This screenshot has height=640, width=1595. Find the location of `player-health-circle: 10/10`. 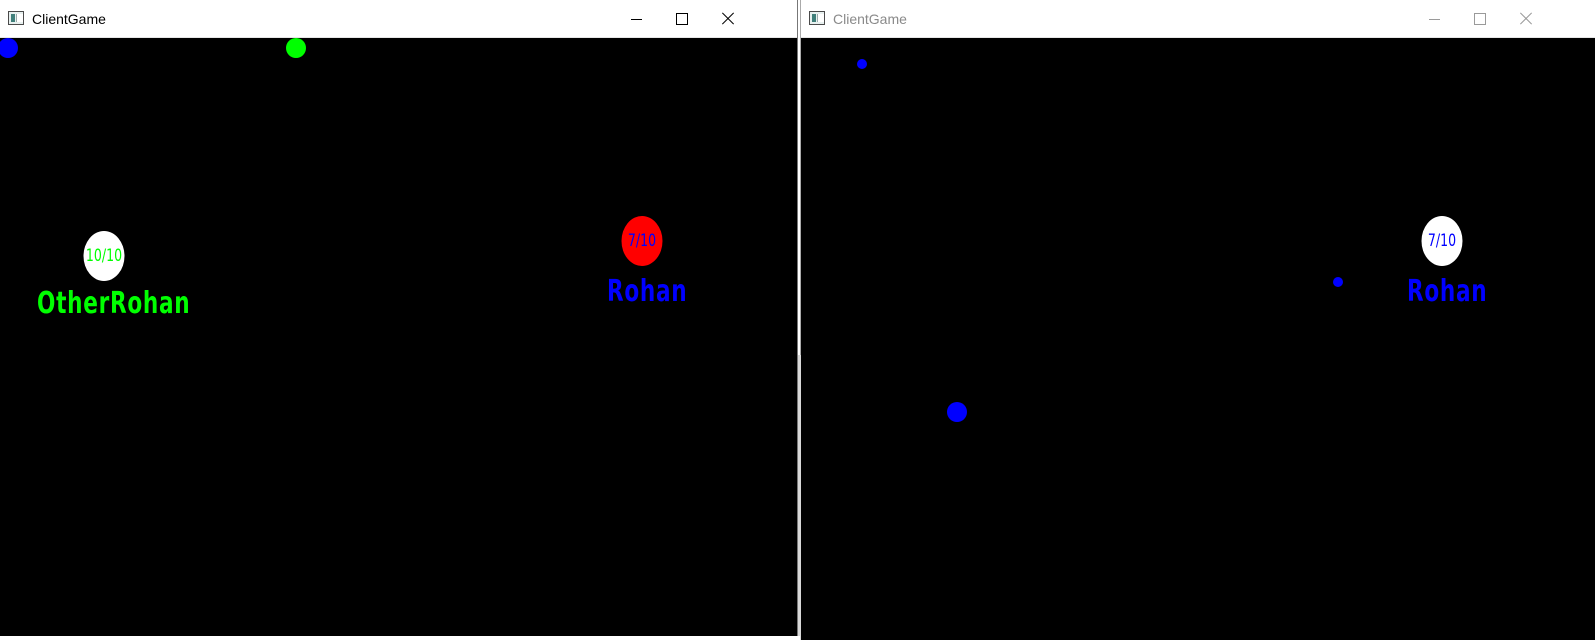

player-health-circle: 10/10 is located at coordinates (104, 256).